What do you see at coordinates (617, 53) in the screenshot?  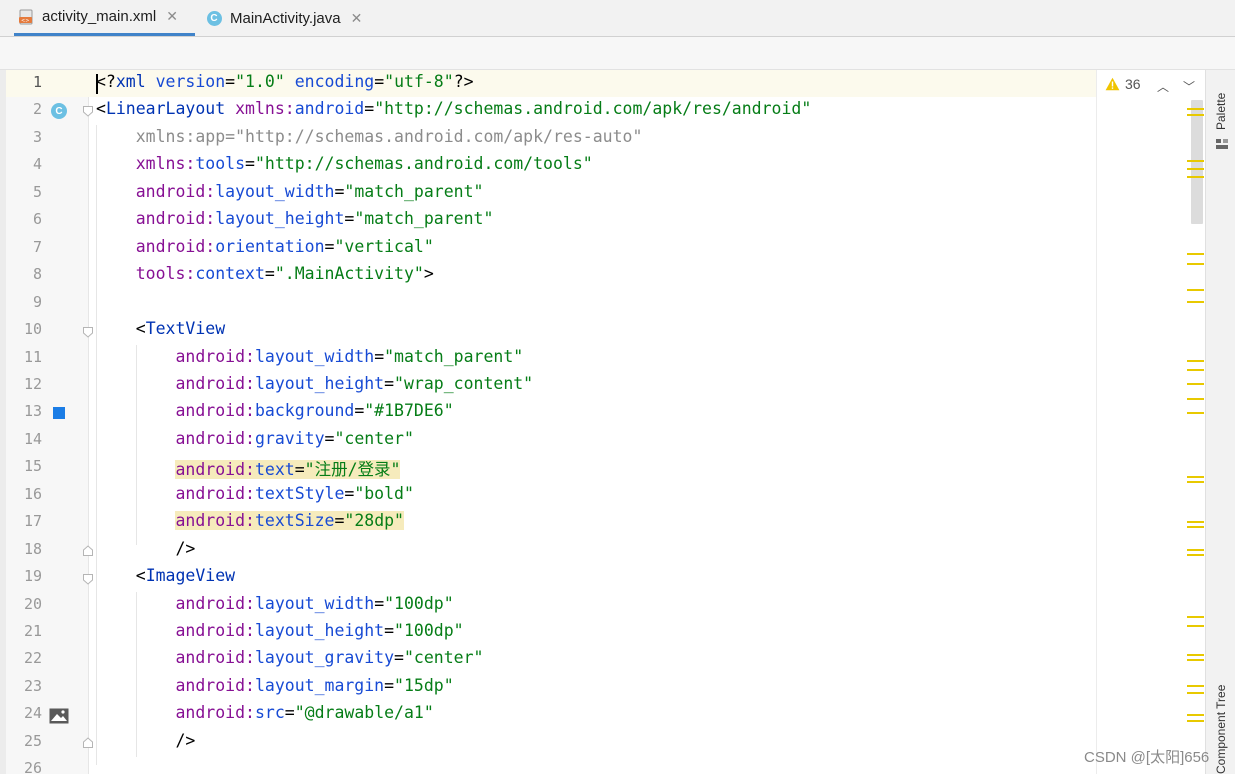 I see `editor-toolbar-strip` at bounding box center [617, 53].